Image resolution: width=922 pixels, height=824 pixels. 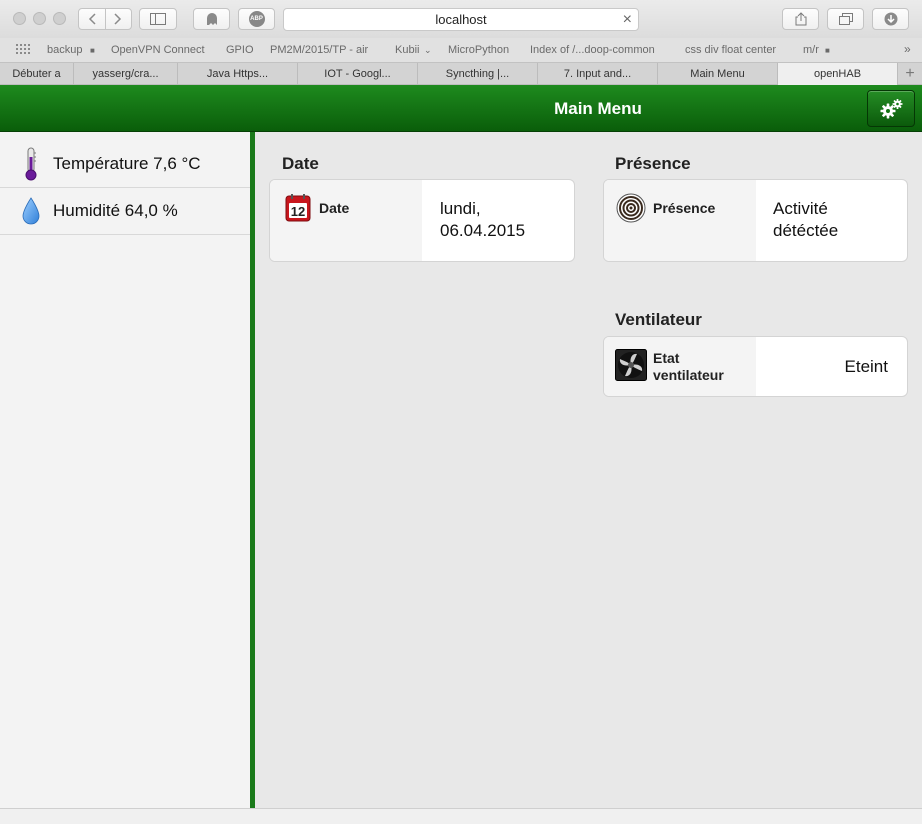 What do you see at coordinates (240, 50) in the screenshot?
I see `bookmark-item: GPIO` at bounding box center [240, 50].